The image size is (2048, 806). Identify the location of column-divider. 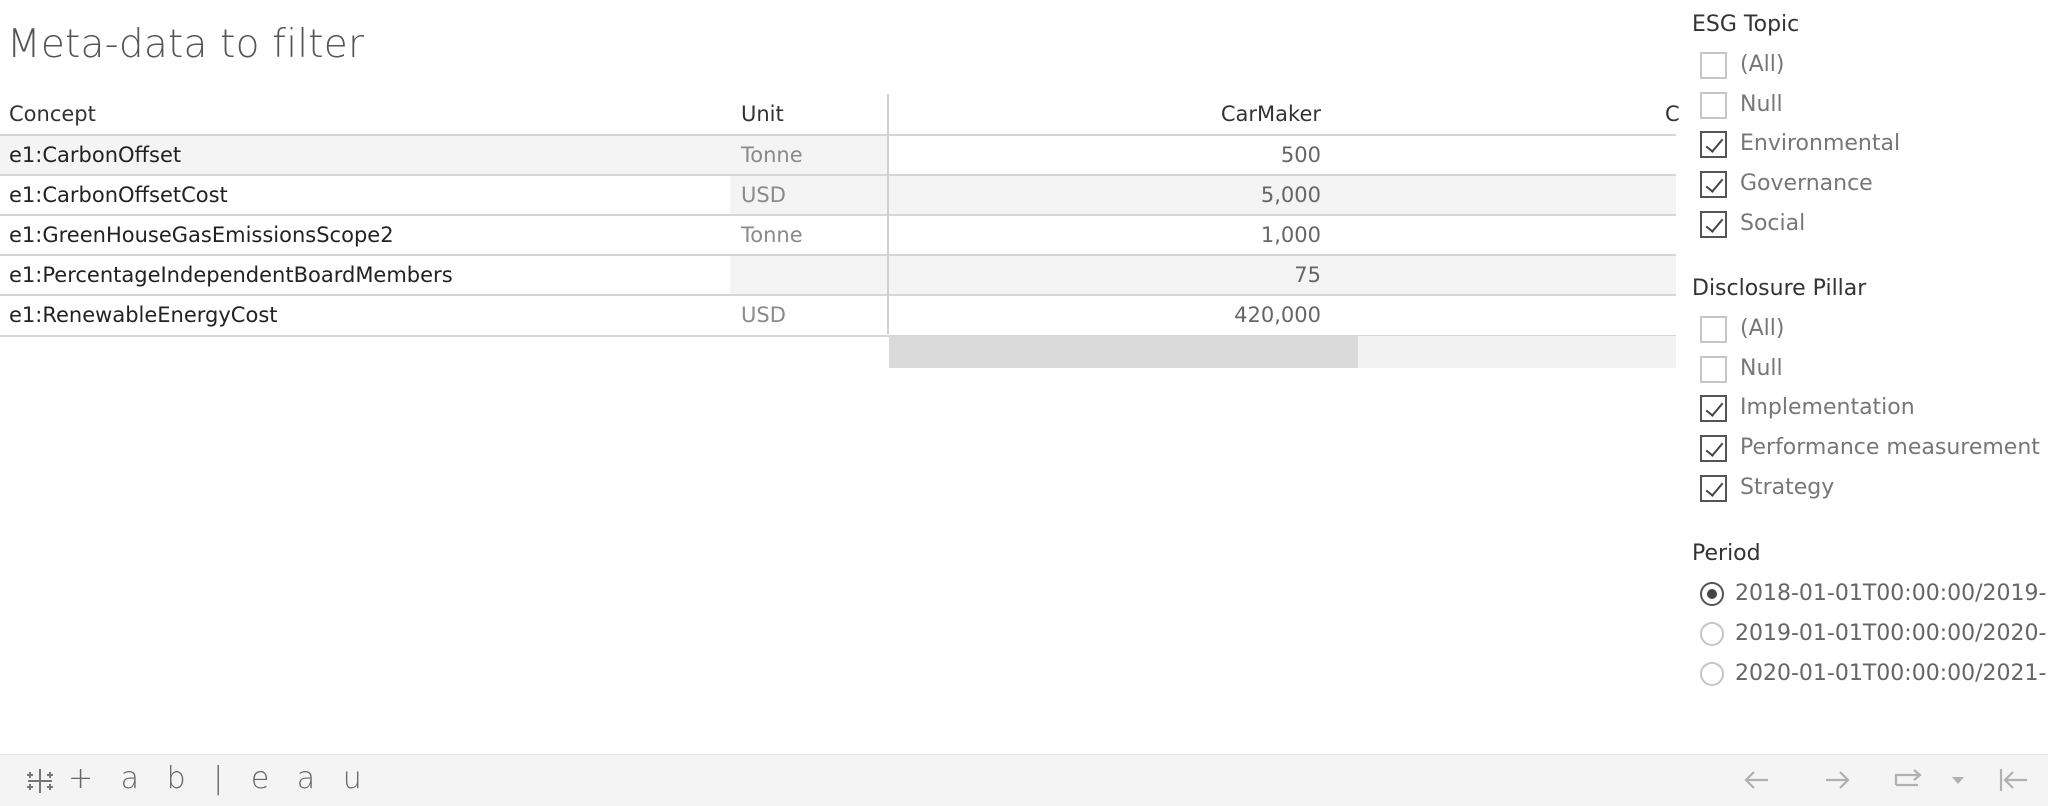
(888, 214).